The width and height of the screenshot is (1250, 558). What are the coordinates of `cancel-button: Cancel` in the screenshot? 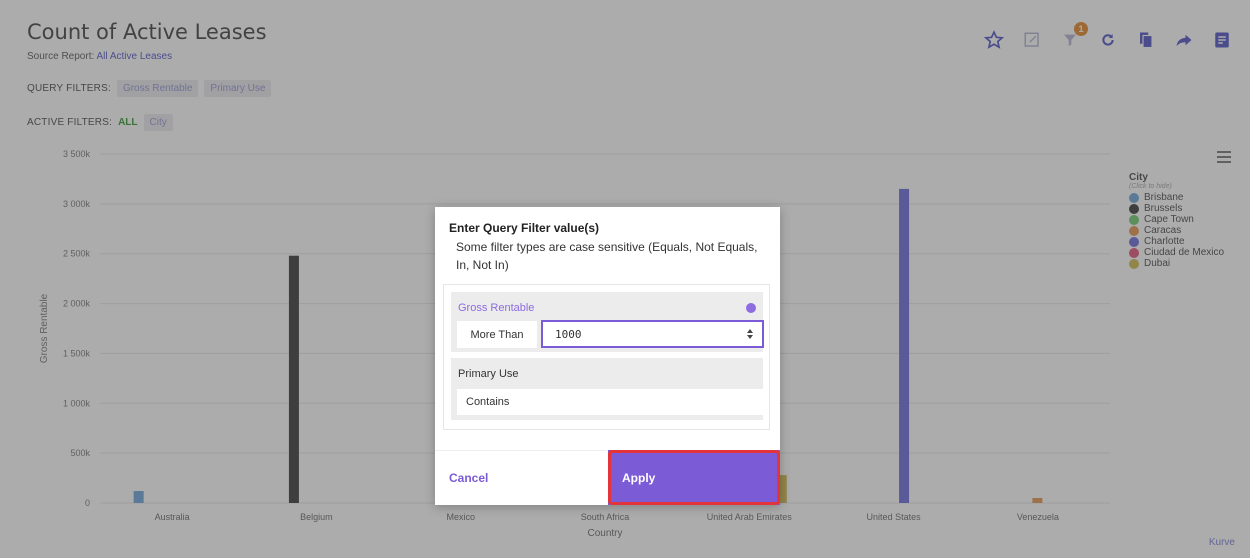 It's located at (521, 477).